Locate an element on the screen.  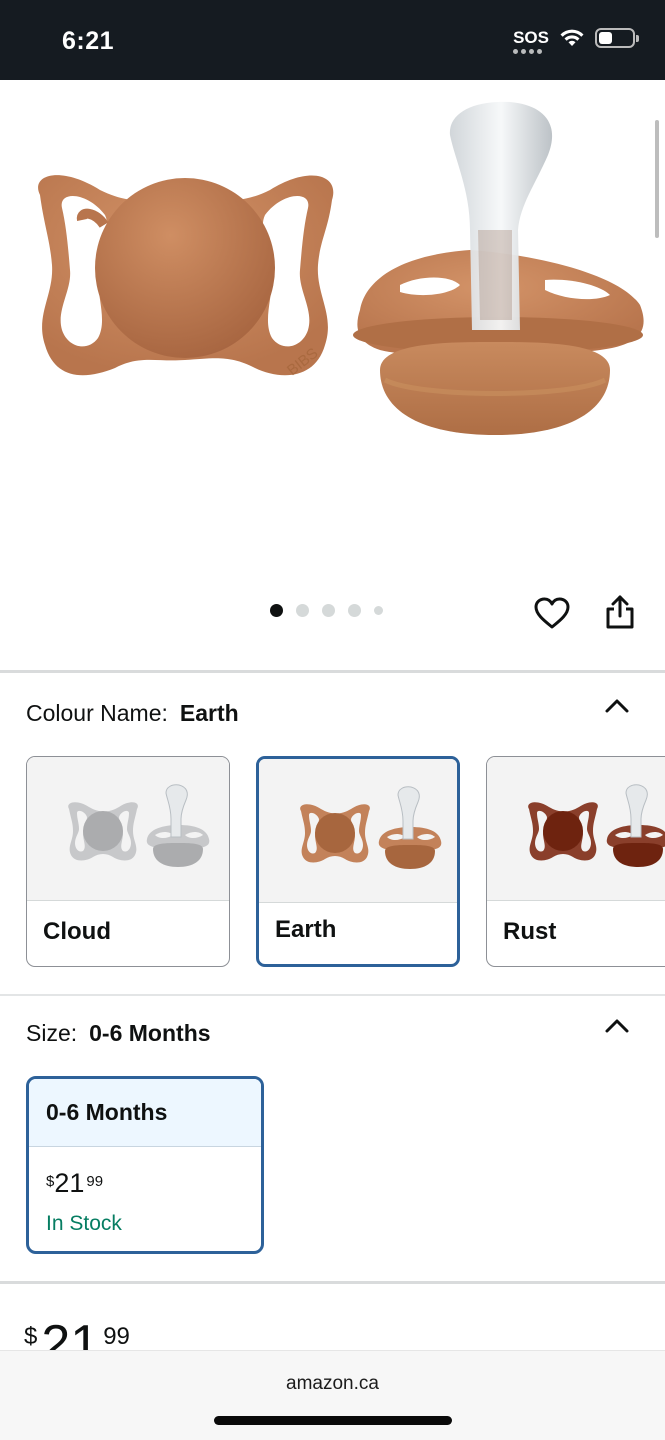
status-bar: 6:21 SOS is located at coordinates (332, 40).